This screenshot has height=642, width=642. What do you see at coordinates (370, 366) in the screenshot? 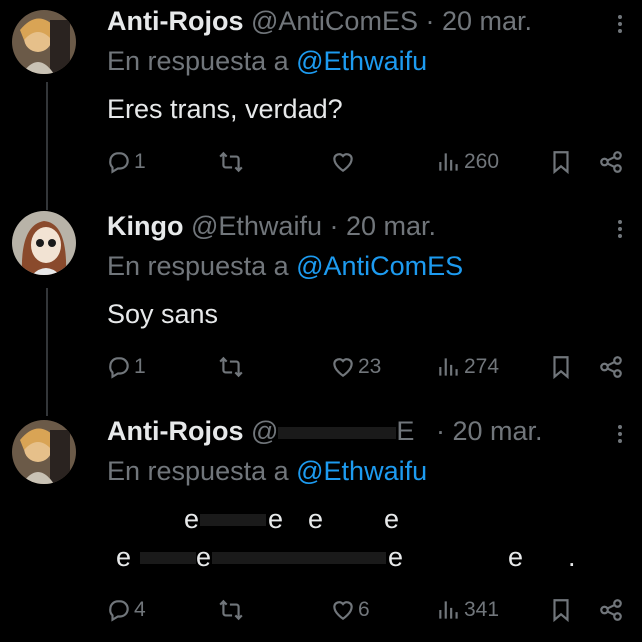
I see `like-count: 23` at bounding box center [370, 366].